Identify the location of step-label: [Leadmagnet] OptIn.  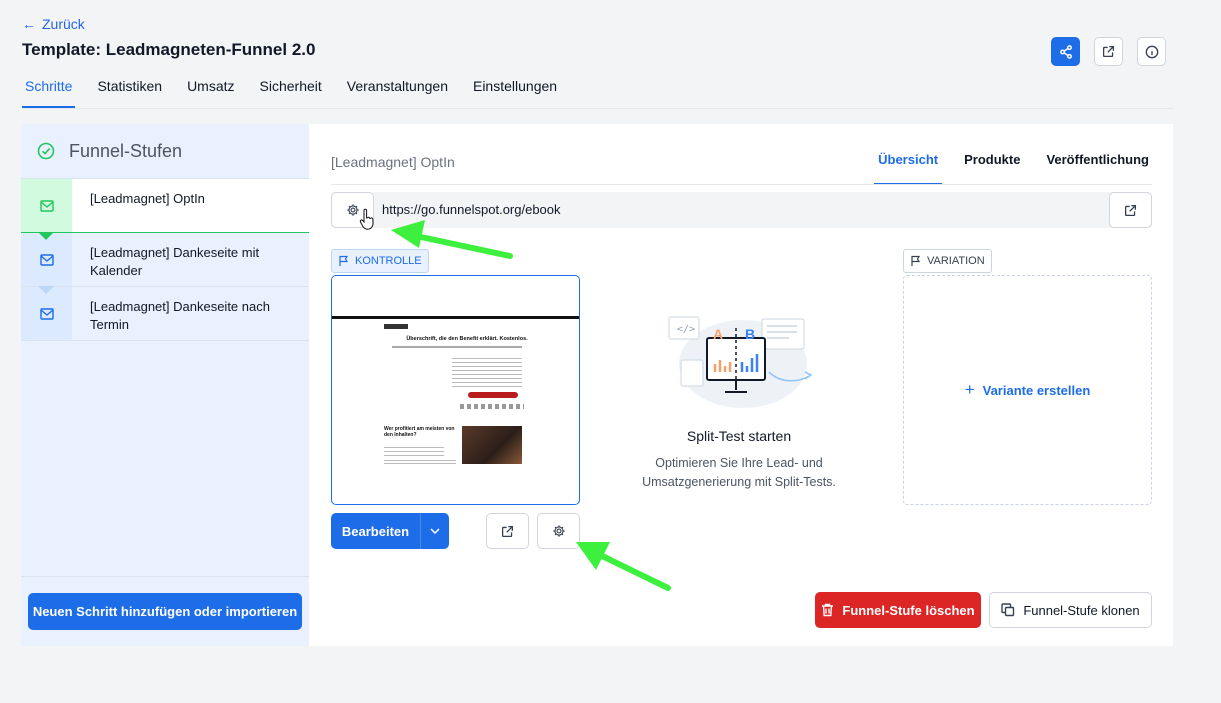
(190, 205).